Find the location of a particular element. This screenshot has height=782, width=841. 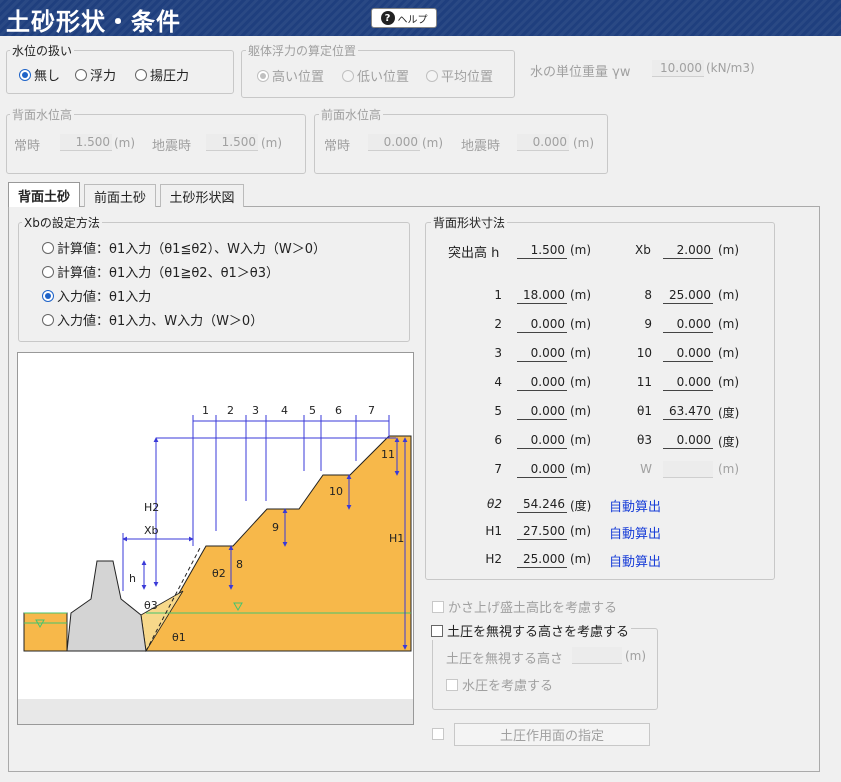

calc-row-field: 25.000 is located at coordinates (542, 559).